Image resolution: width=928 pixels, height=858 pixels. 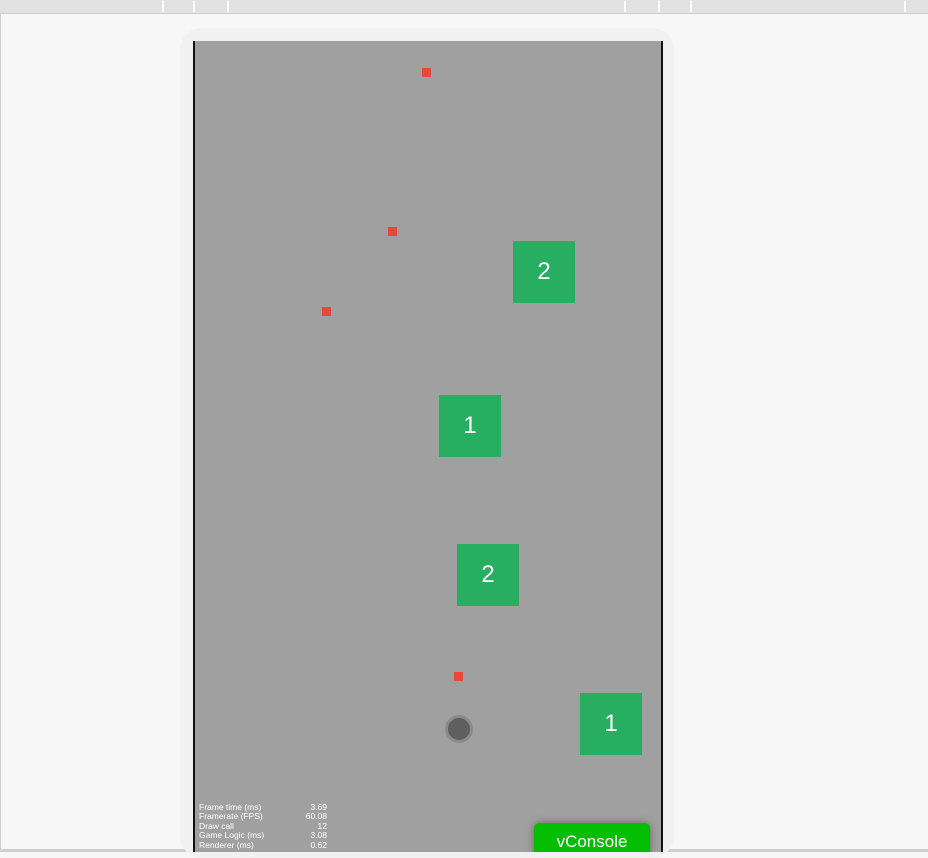 What do you see at coordinates (464, 7) in the screenshot?
I see `browser-toolbar` at bounding box center [464, 7].